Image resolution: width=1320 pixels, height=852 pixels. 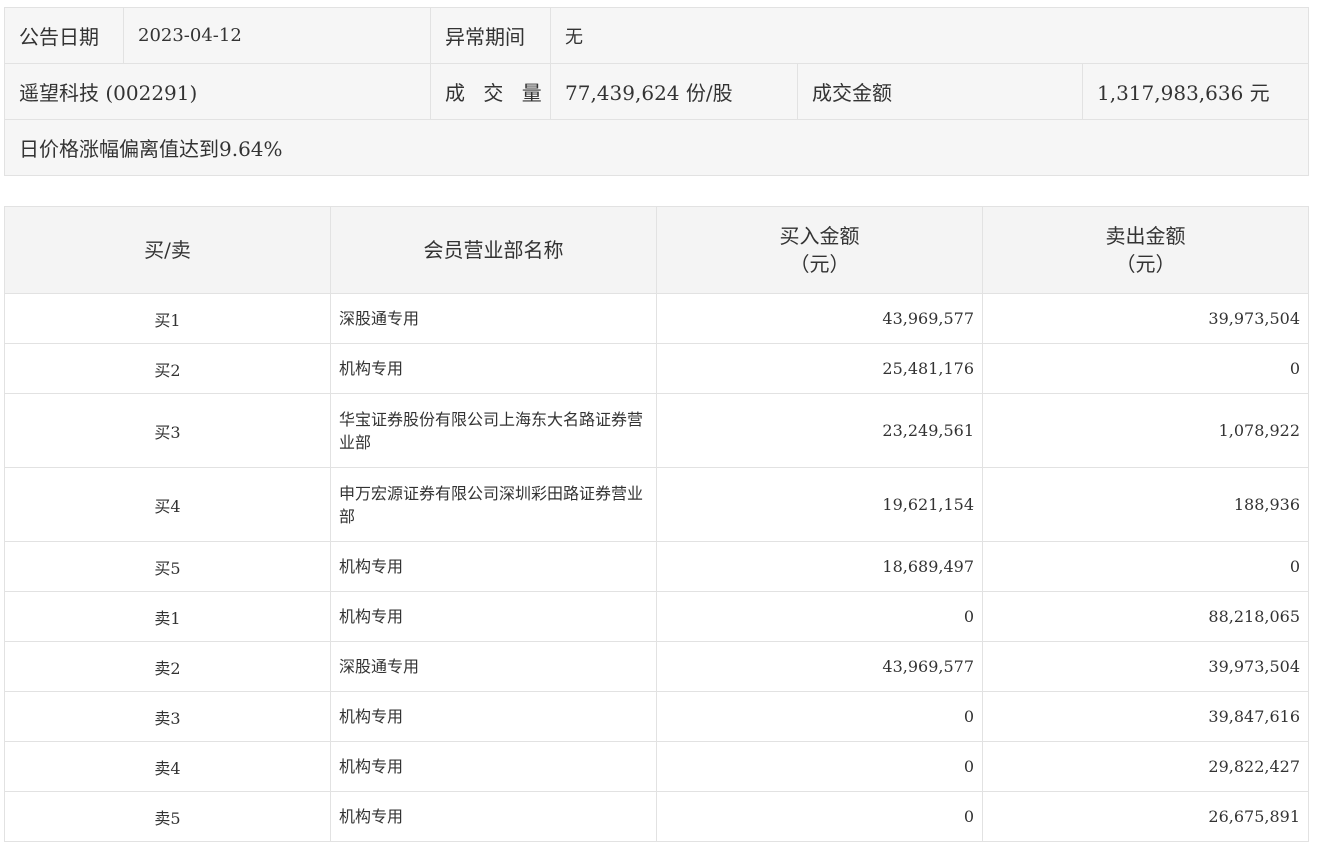 I want to click on side-cell: 买3, so click(x=167, y=430).